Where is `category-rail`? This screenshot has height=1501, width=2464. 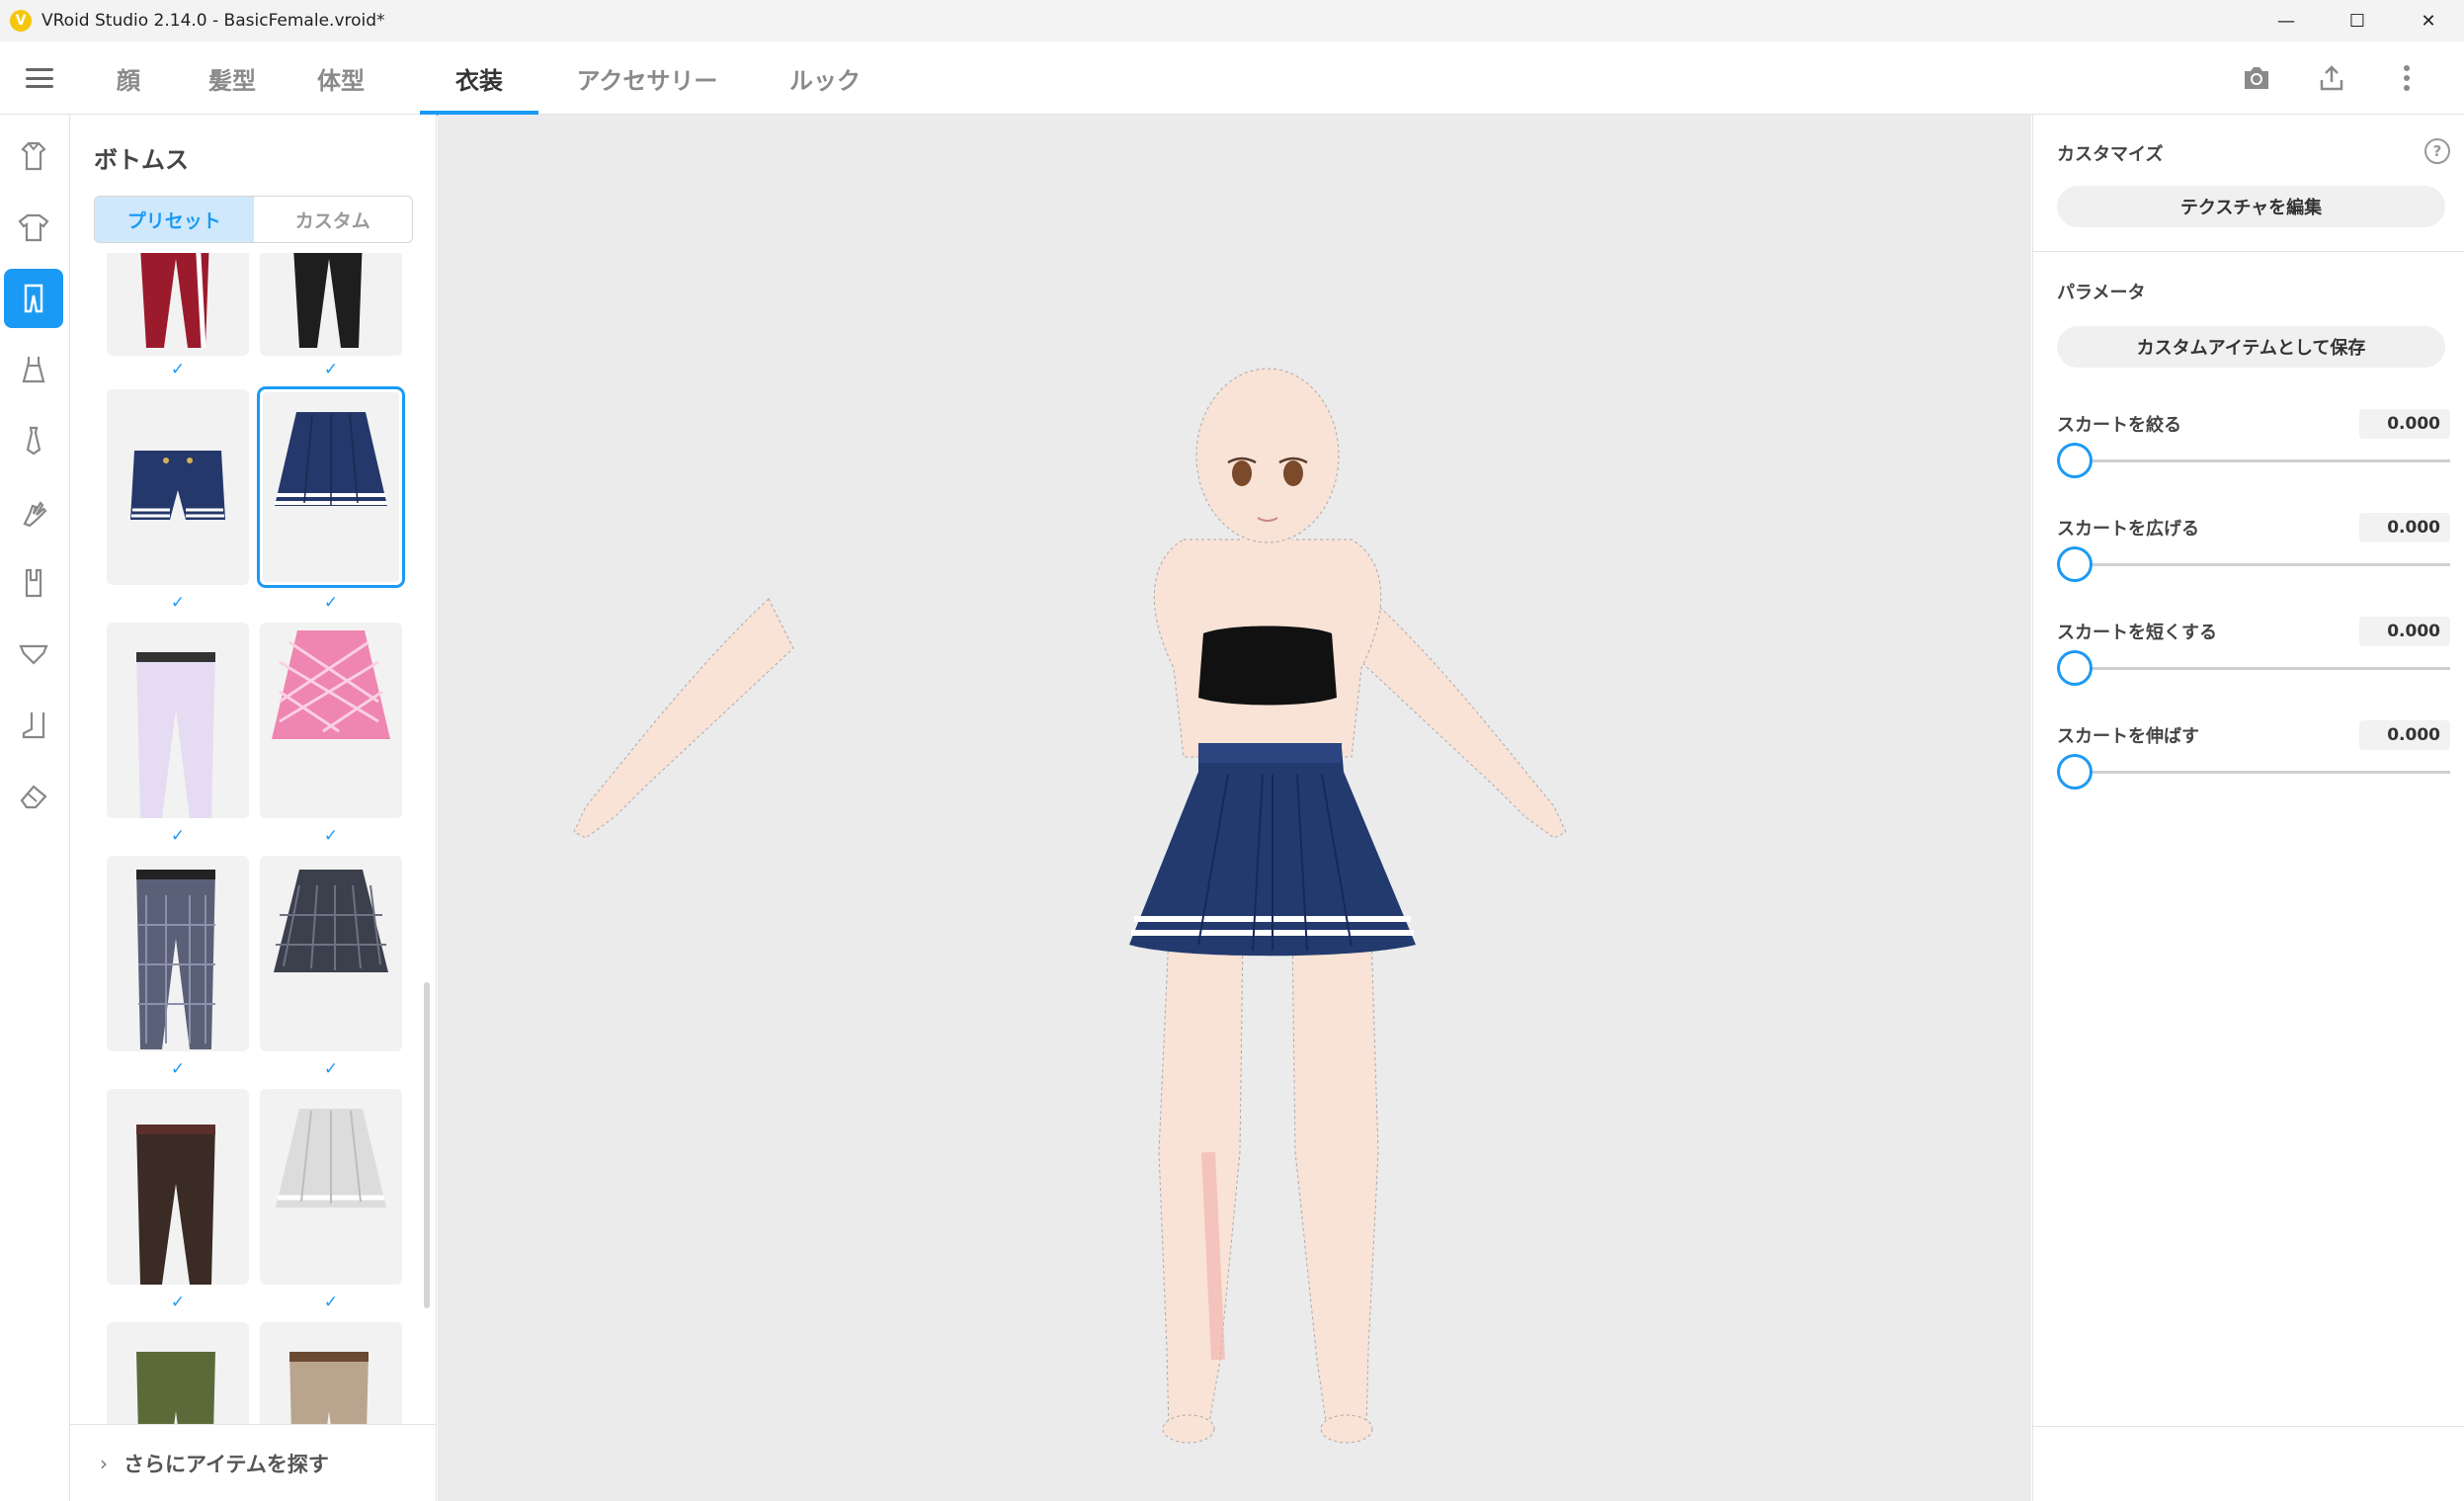
category-rail is located at coordinates (35, 808).